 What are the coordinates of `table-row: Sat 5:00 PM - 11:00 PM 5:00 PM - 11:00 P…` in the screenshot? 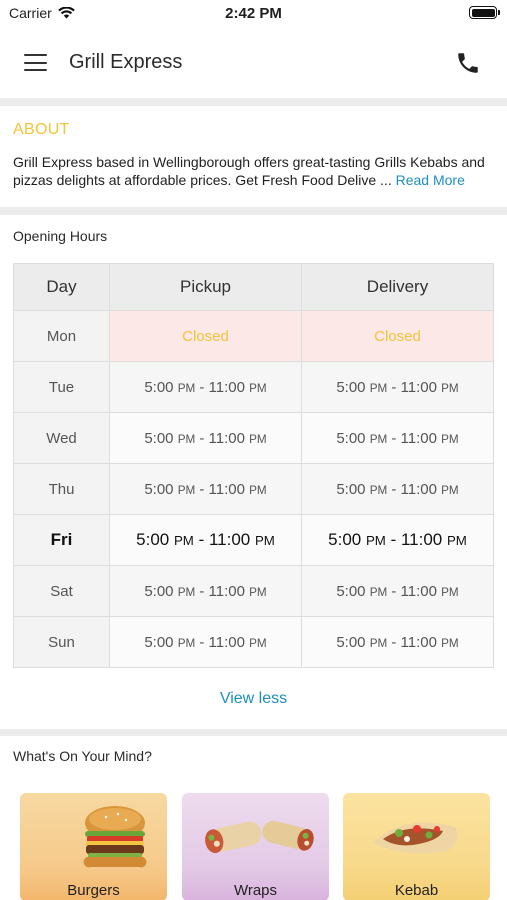 It's located at (253, 591).